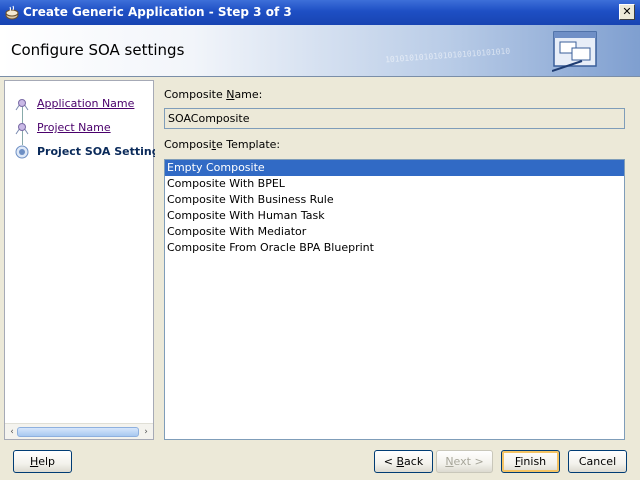 This screenshot has height=480, width=640. Describe the element at coordinates (157, 12) in the screenshot. I see `window-title: Create Generic Application - Step 3 of 3` at that location.